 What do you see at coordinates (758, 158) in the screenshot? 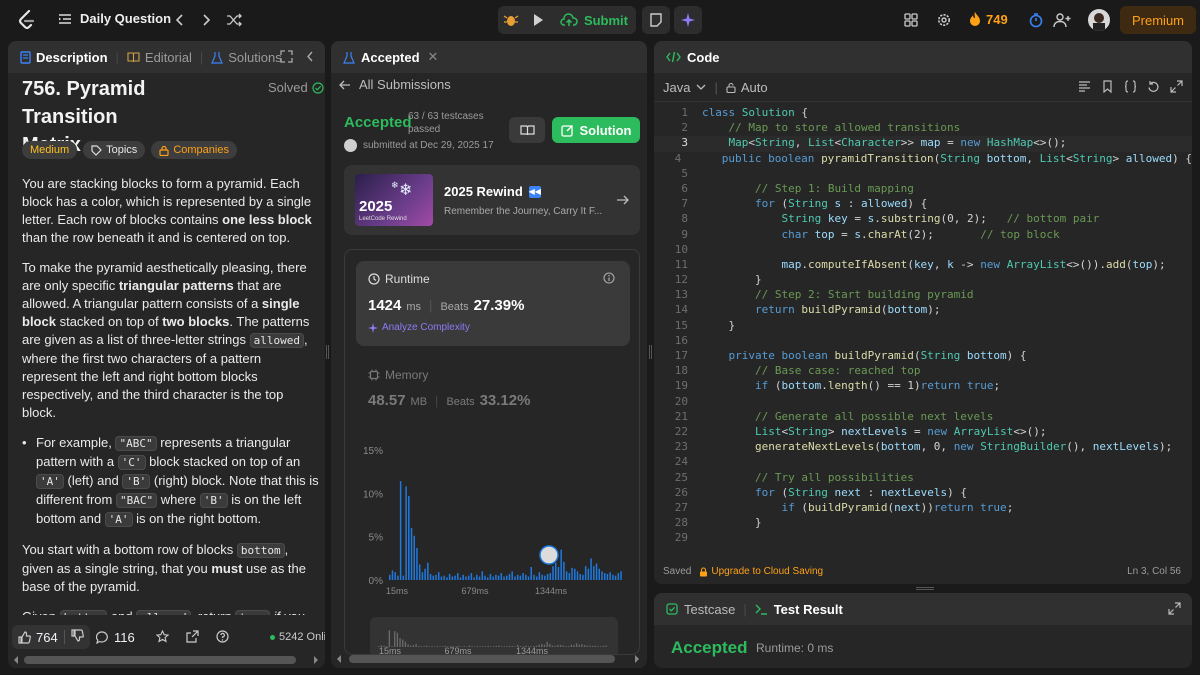
I see `code-token: public boolean` at bounding box center [758, 158].